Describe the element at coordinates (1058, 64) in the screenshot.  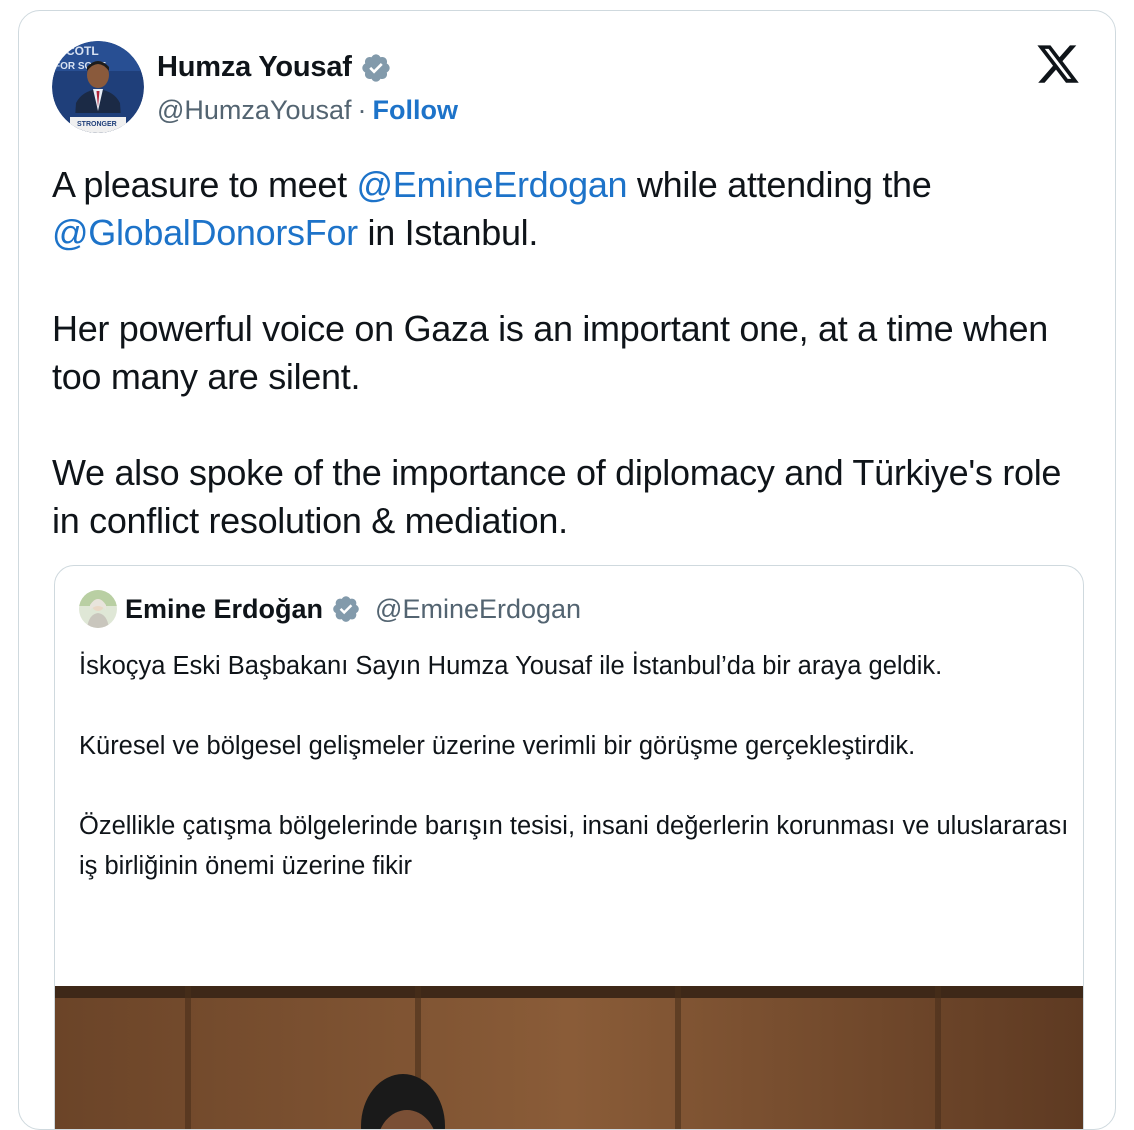
I see `x-logo-icon` at that location.